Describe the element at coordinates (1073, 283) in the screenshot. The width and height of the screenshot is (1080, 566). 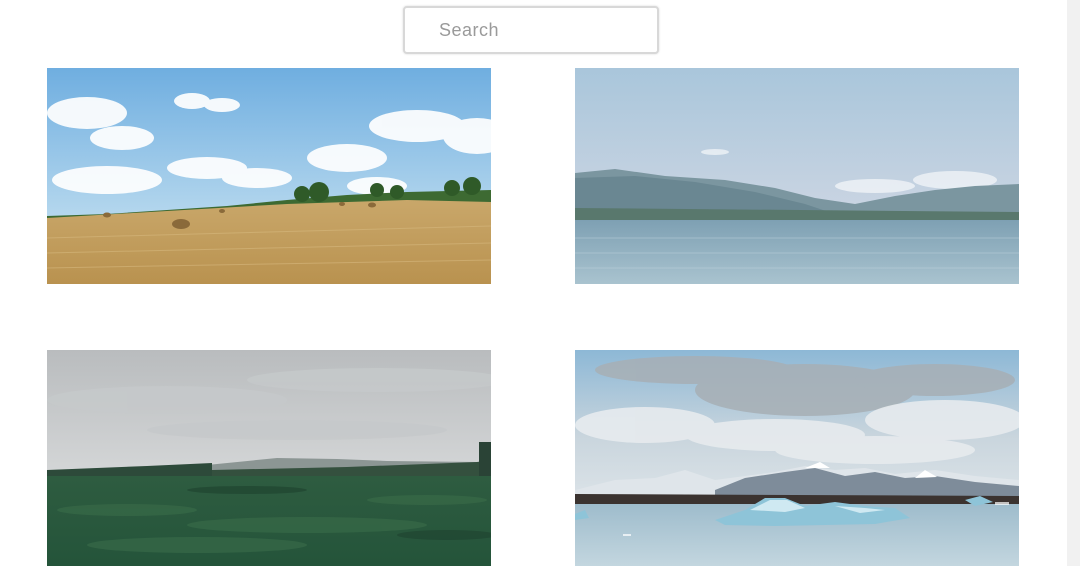
I see `scrollbar` at that location.